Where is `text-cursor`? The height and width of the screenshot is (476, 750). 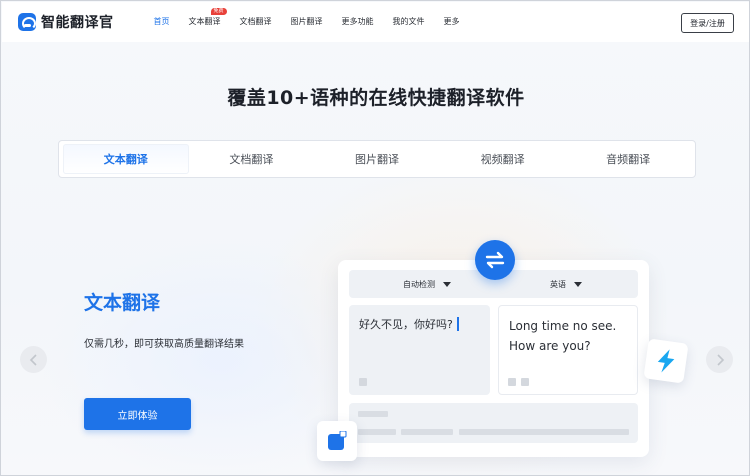 text-cursor is located at coordinates (457, 324).